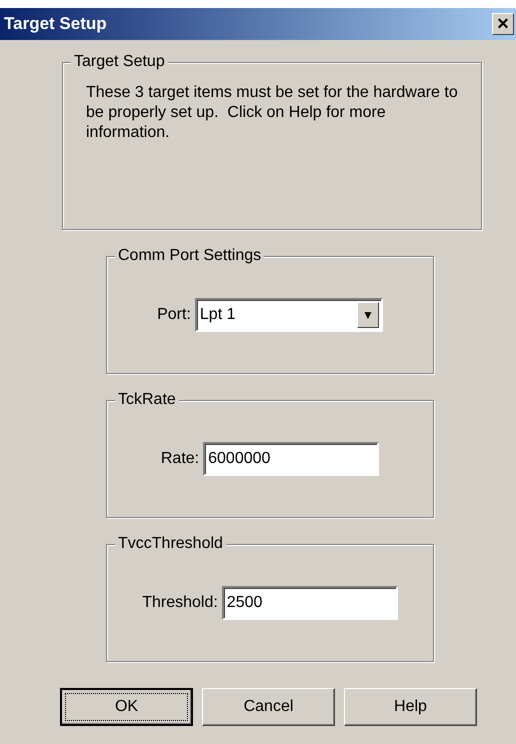 The width and height of the screenshot is (516, 744). What do you see at coordinates (174, 315) in the screenshot?
I see `field-label: Port:` at bounding box center [174, 315].